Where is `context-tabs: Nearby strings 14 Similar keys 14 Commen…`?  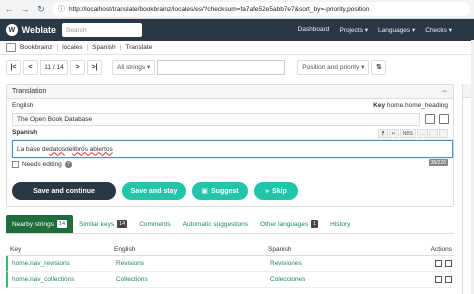 context-tabs: Nearby strings 14 Similar keys 14 Commen… is located at coordinates (230, 224).